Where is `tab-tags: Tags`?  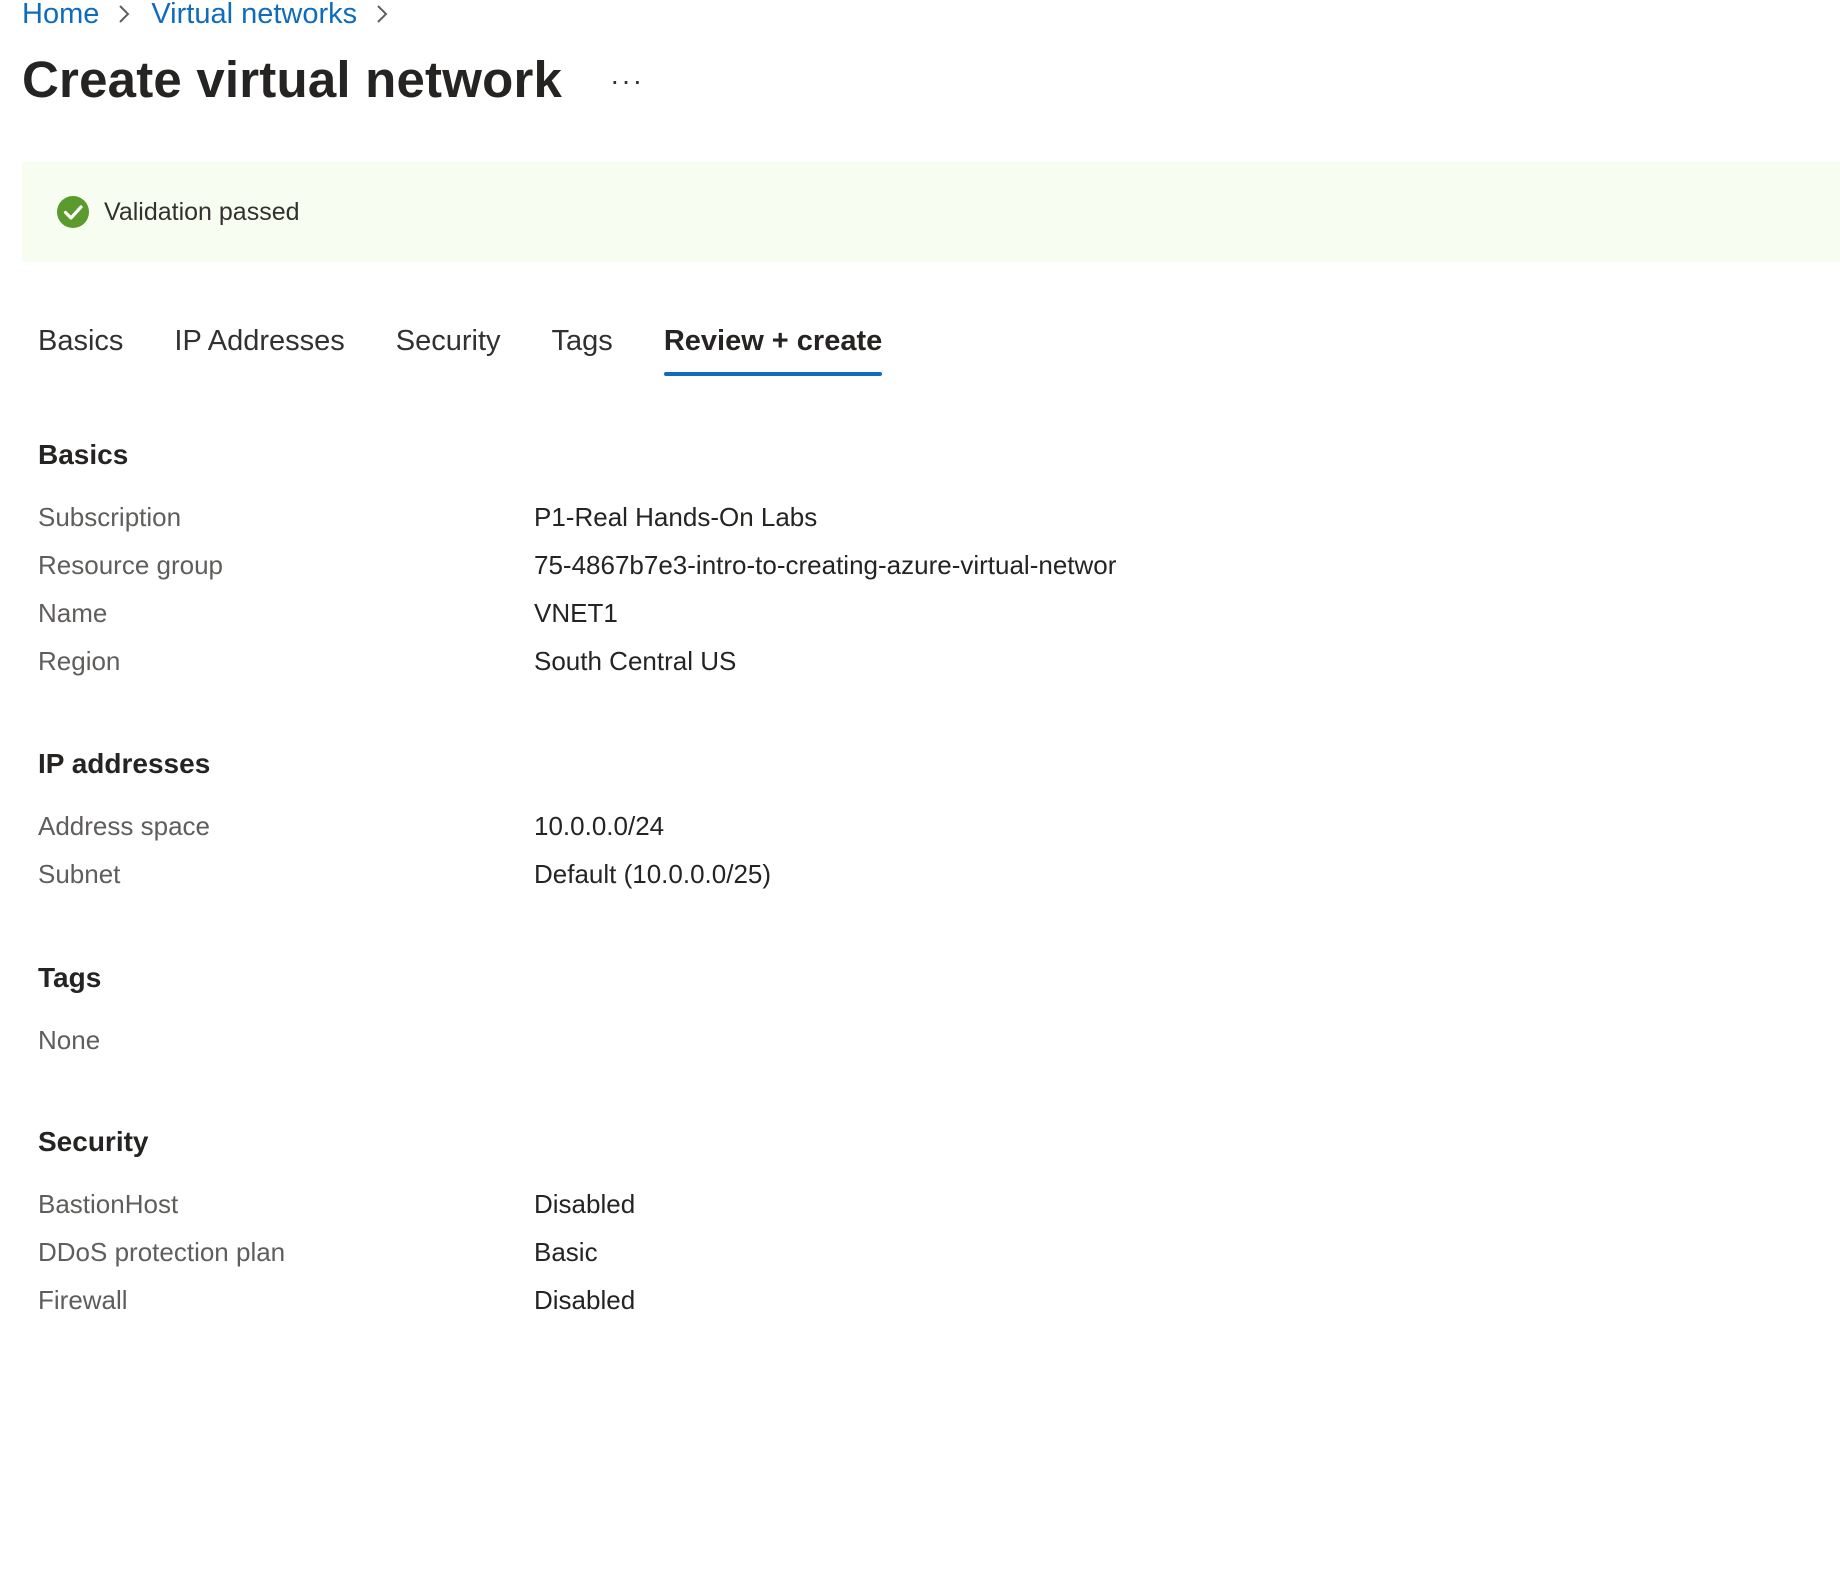
tab-tags: Tags is located at coordinates (582, 341).